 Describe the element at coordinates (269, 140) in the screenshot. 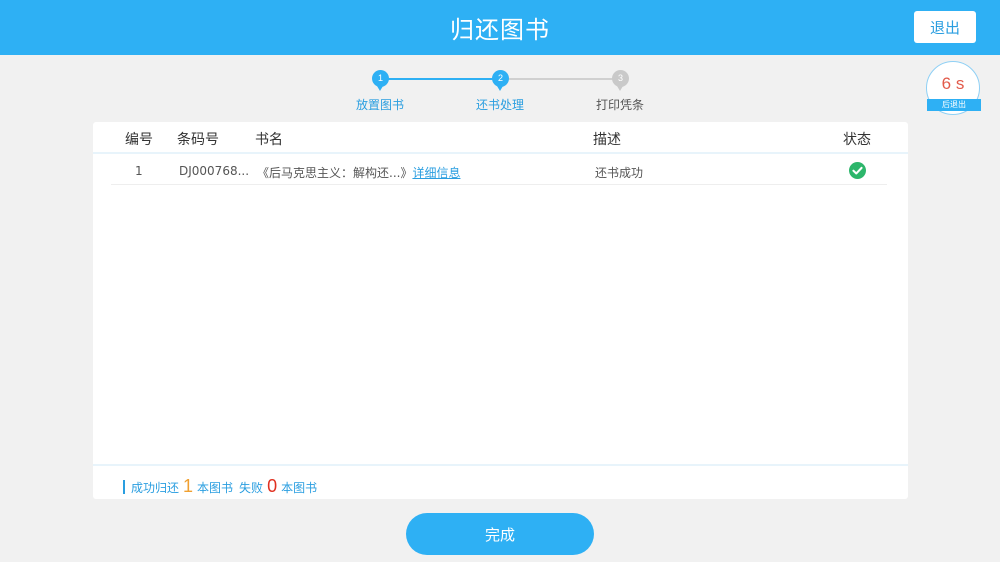

I see `column-header-title: 书名` at that location.